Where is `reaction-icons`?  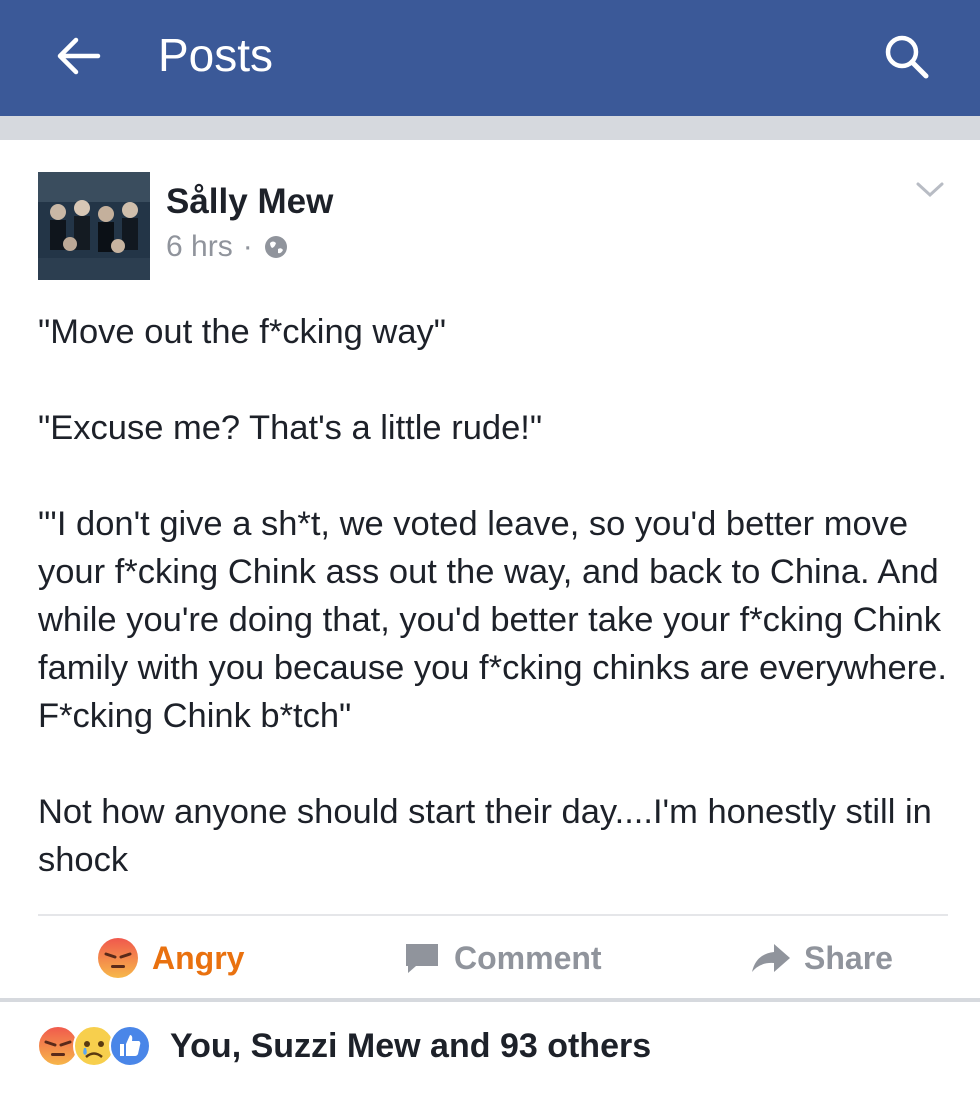
reaction-icons is located at coordinates (93, 1046).